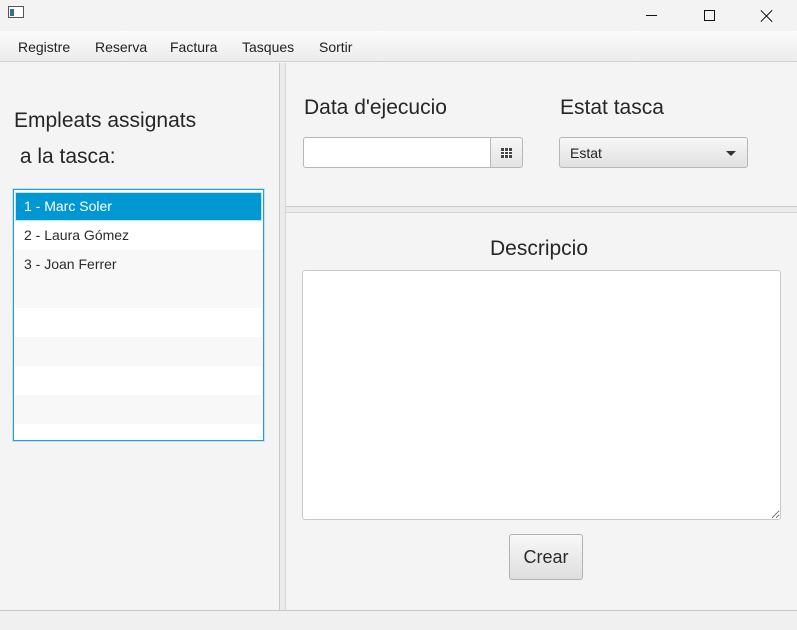 This screenshot has width=797, height=630. Describe the element at coordinates (335, 47) in the screenshot. I see `menu-sortir: Sortir` at that location.